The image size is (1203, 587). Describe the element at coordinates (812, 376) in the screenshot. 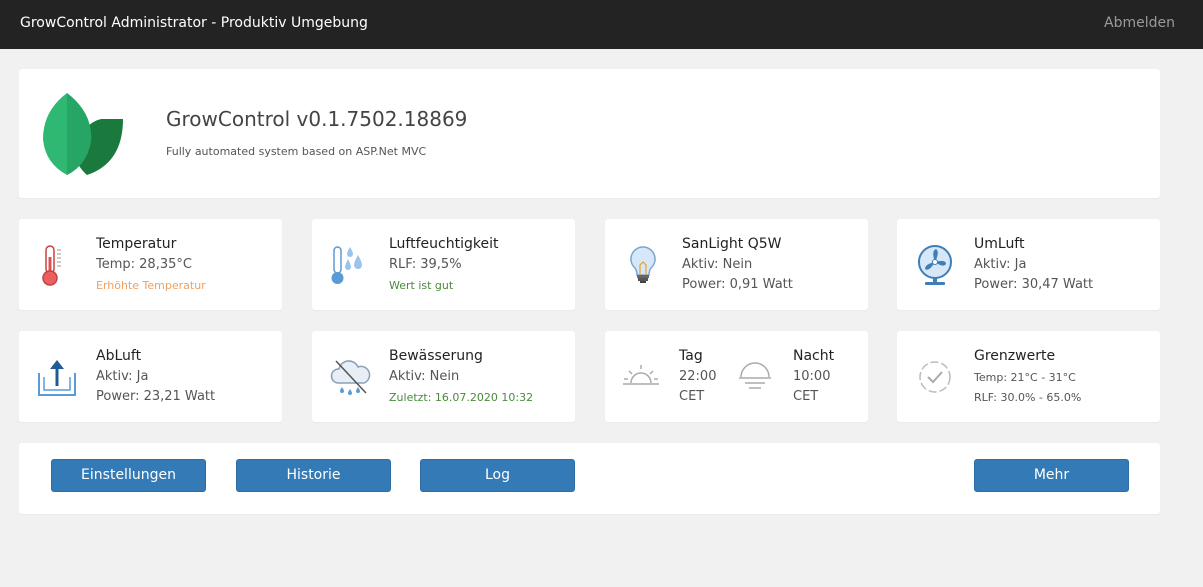

I see `night-time: 10:00` at that location.